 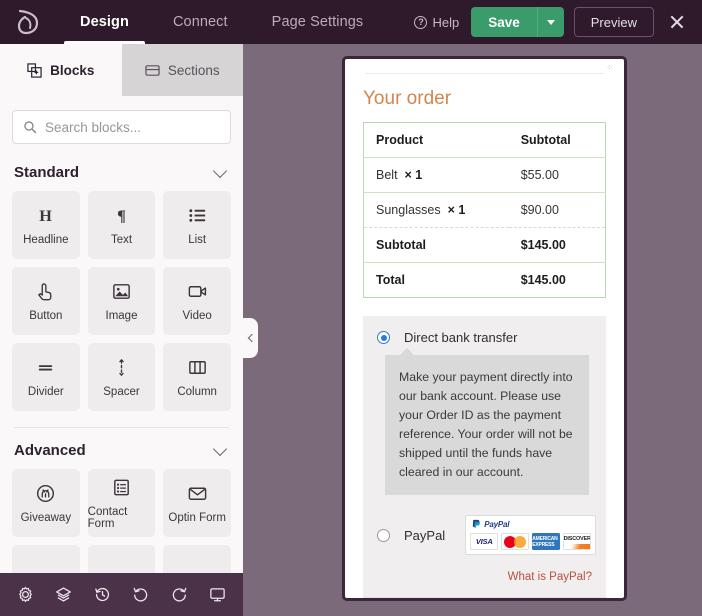 What do you see at coordinates (121, 377) in the screenshot?
I see `block-tile-spacer: Spacer` at bounding box center [121, 377].